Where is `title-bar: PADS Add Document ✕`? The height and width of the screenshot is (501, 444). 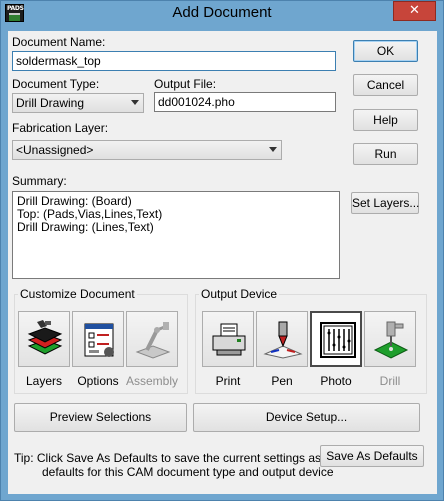
title-bar: PADS Add Document ✕ is located at coordinates (222, 13).